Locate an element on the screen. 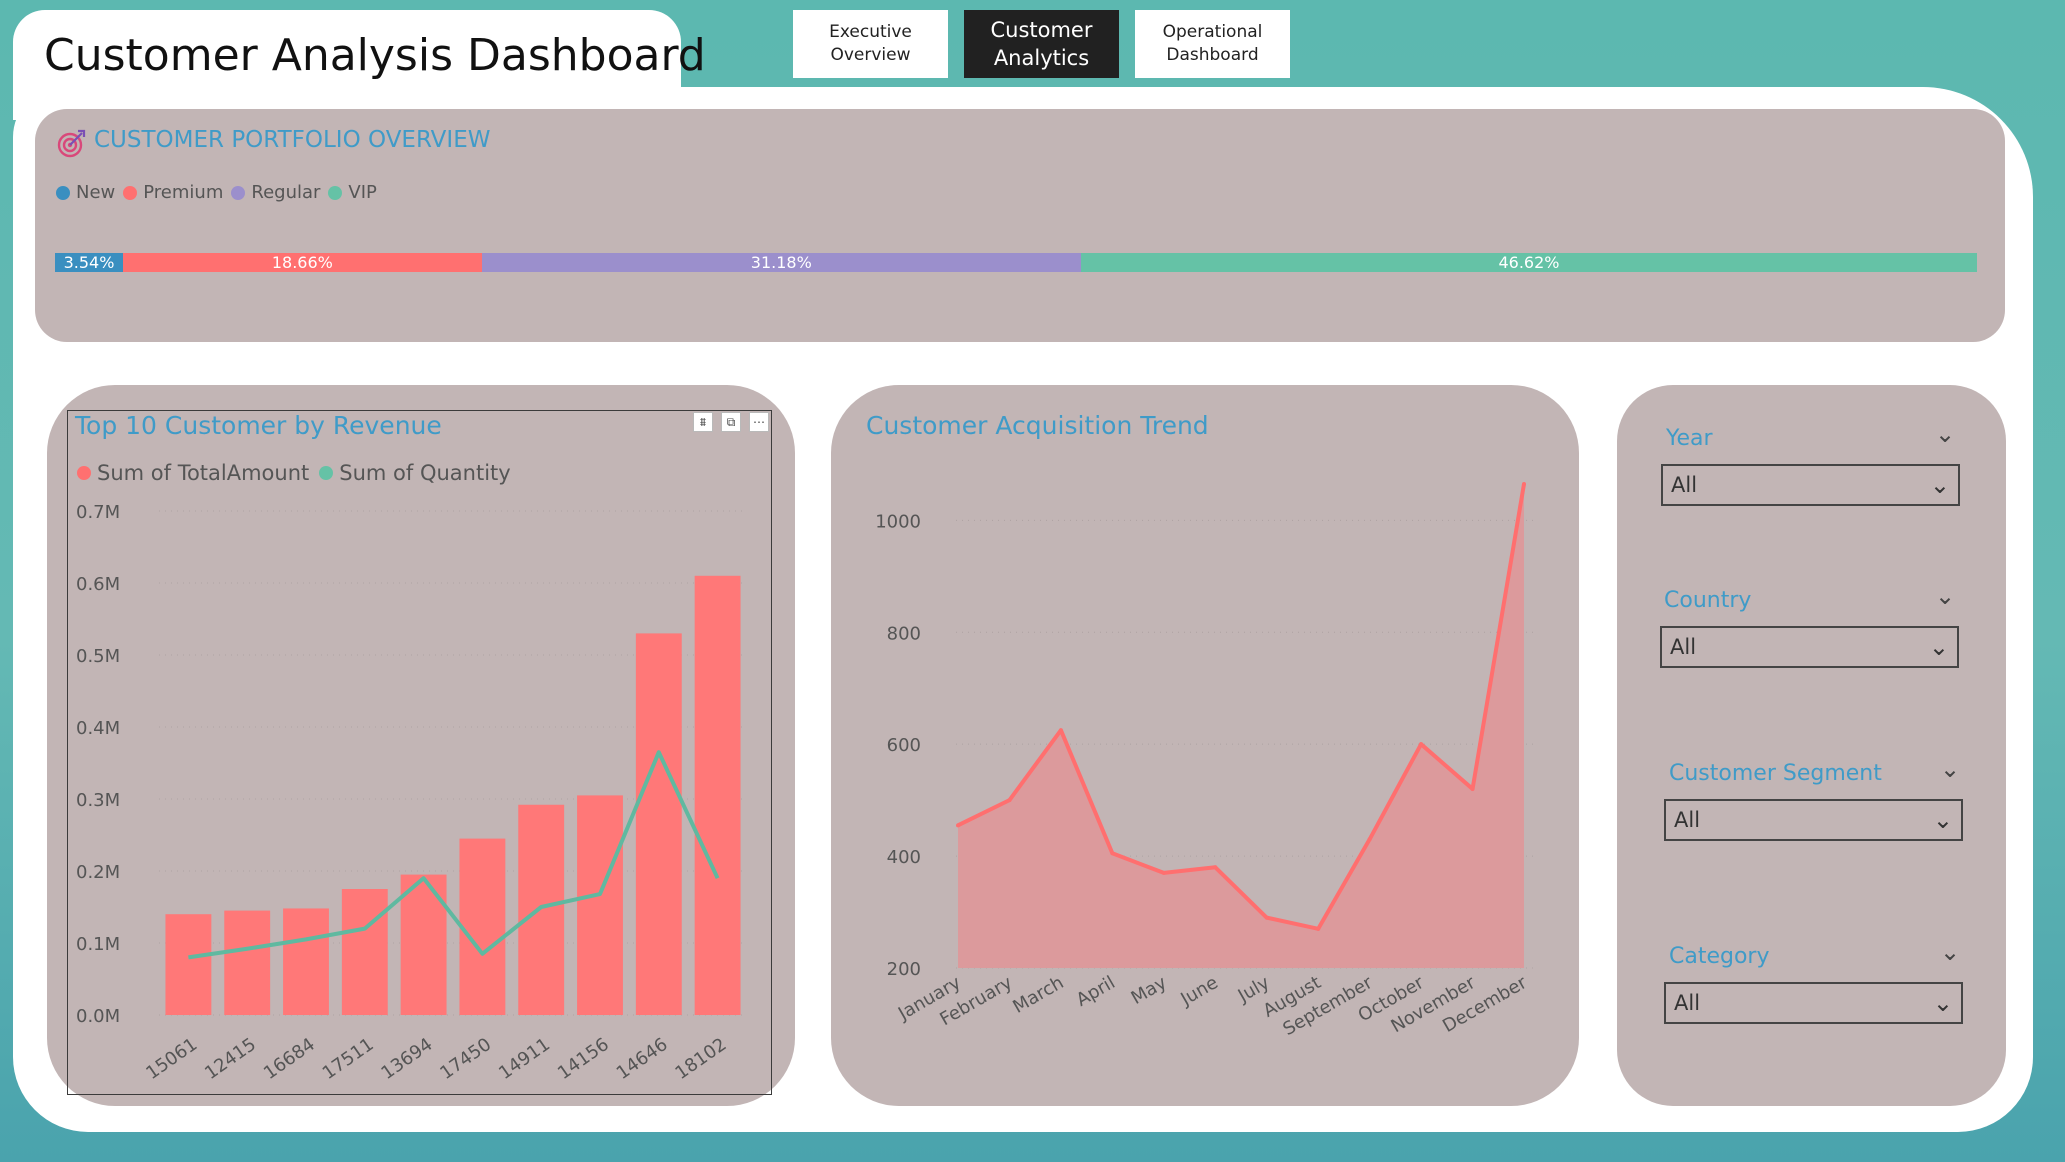 This screenshot has width=2065, height=1162. year-collapse-chevron-icon: ⌄ is located at coordinates (1945, 434).